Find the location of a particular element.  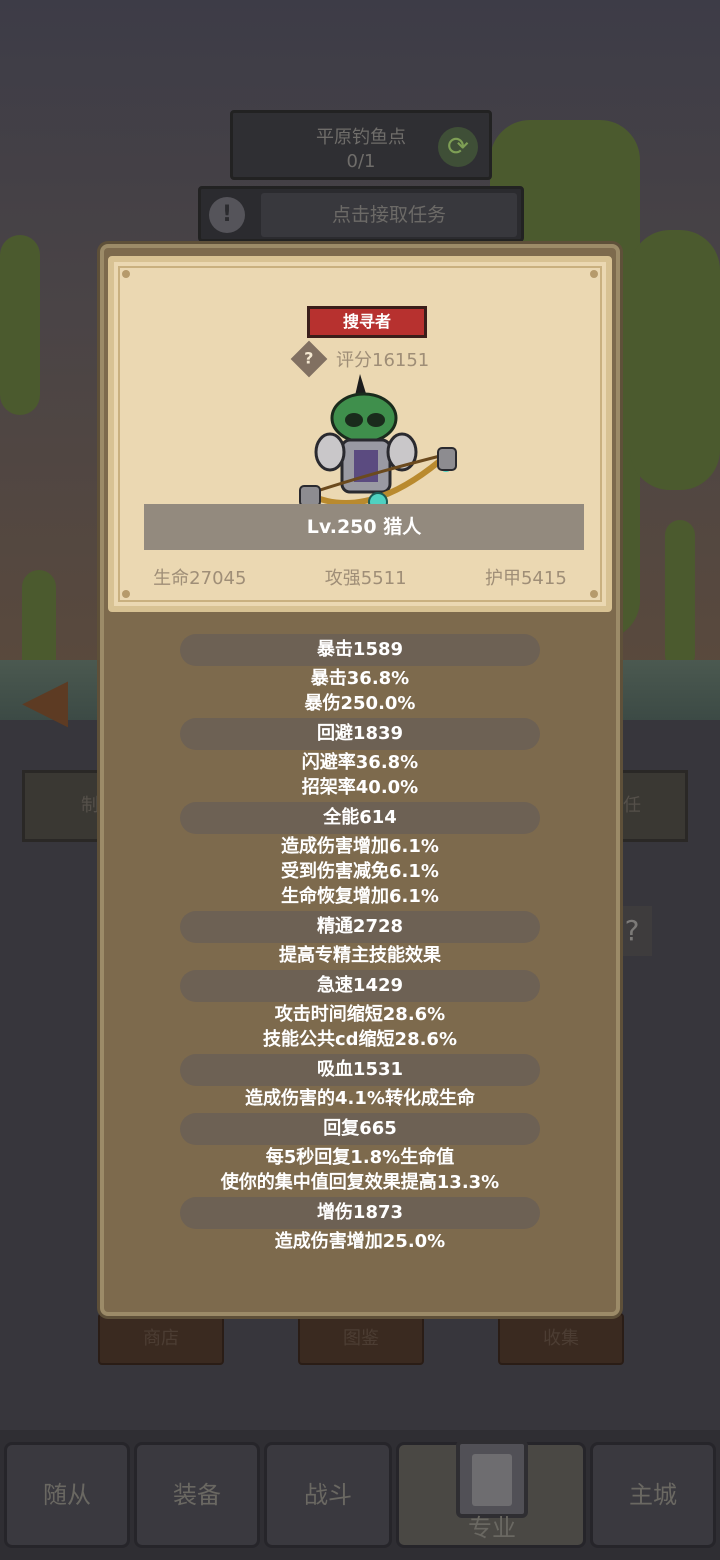

base-stats-row: 生命27045 攻强5511 护甲5415 is located at coordinates (360, 577).